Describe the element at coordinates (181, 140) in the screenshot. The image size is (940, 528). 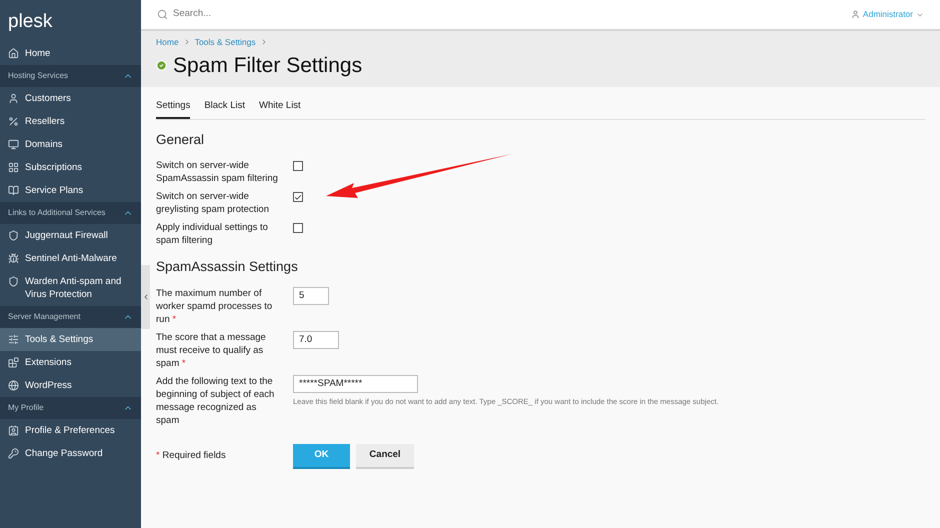
I see `section-heading: General` at that location.